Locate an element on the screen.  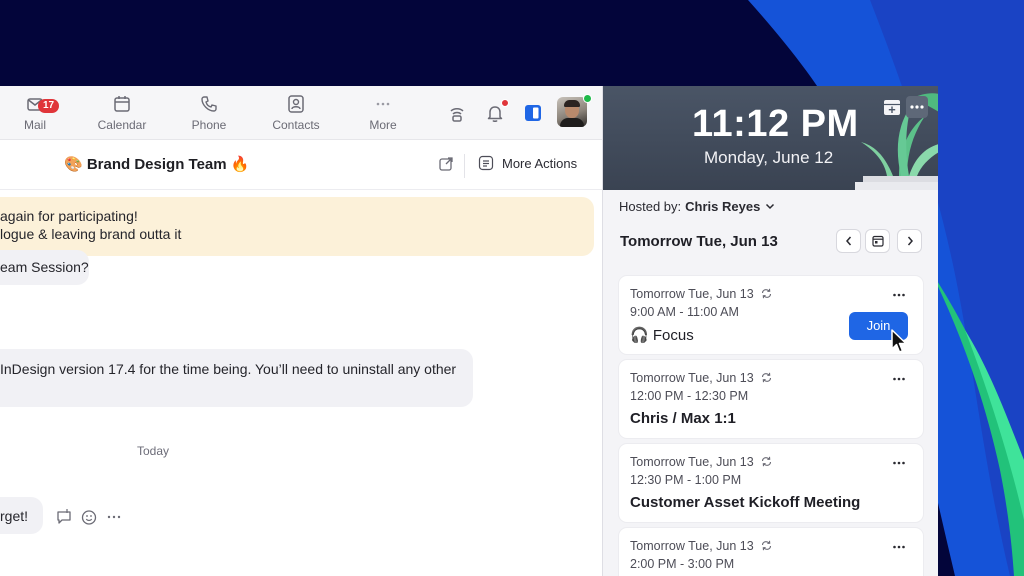
online-status-dot is located at coordinates (587, 98).